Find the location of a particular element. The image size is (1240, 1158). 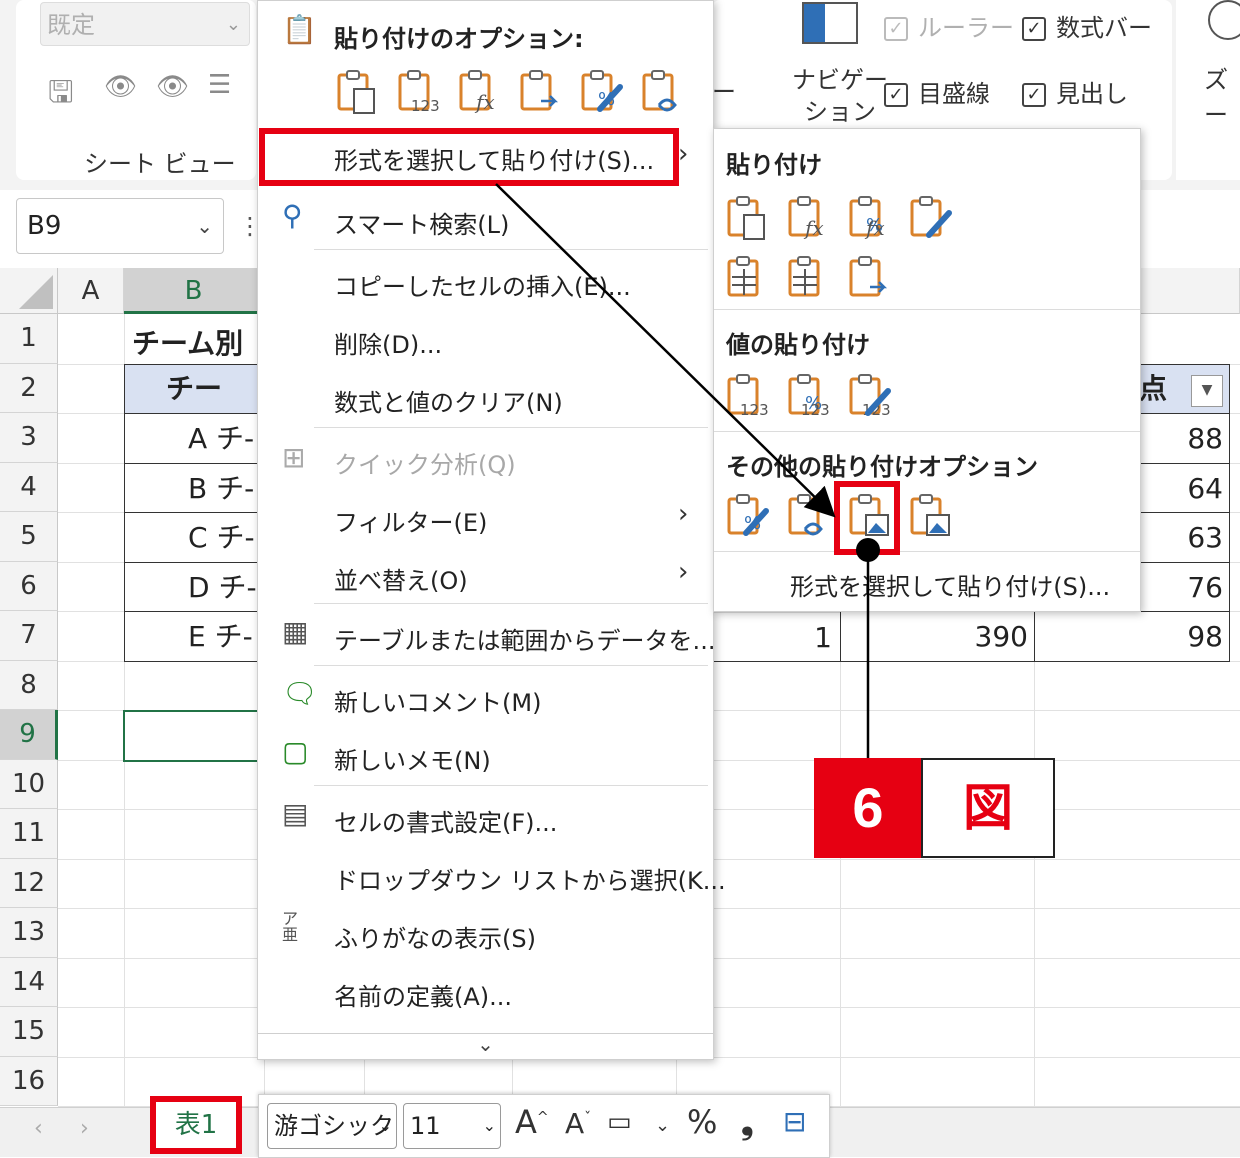

callout-label: 図 is located at coordinates (988, 808).